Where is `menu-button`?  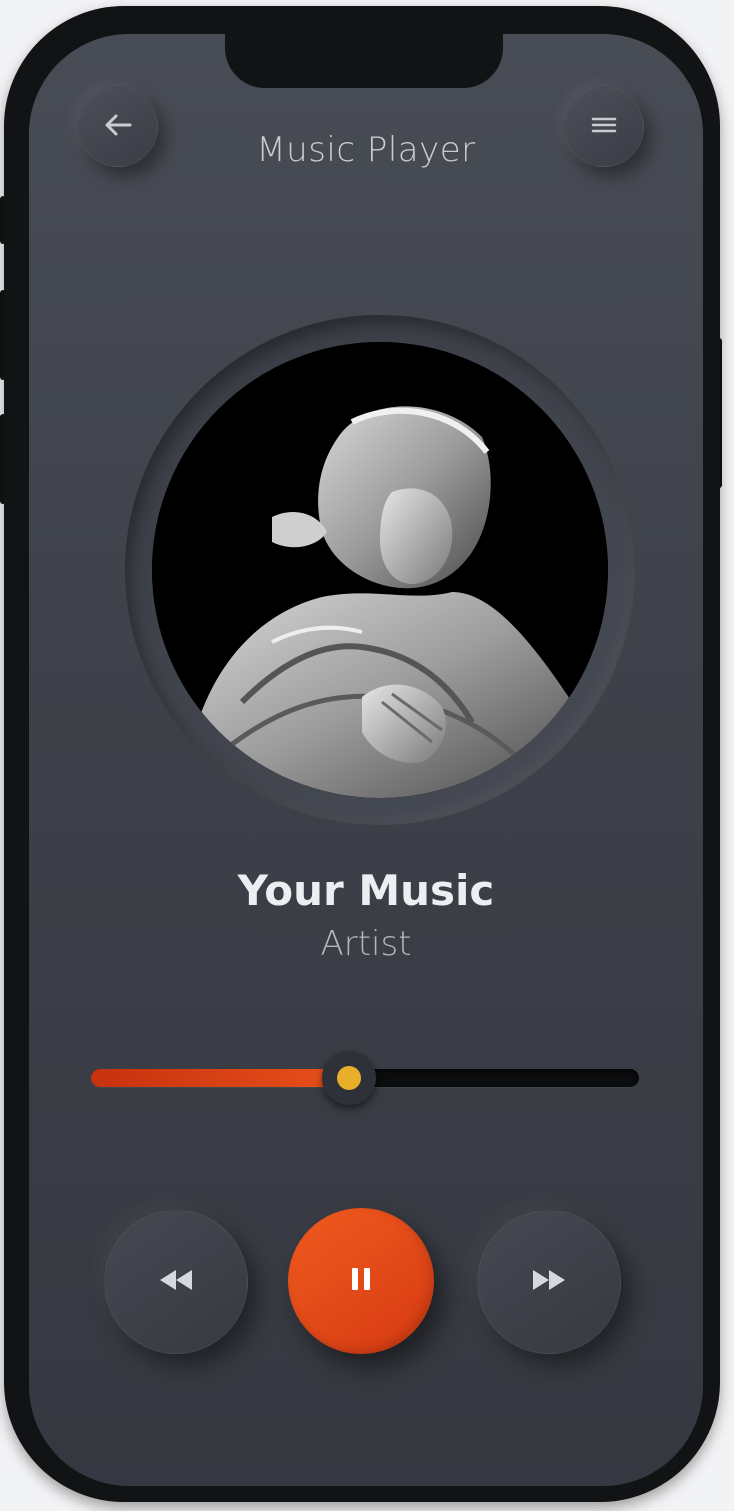 menu-button is located at coordinates (604, 127).